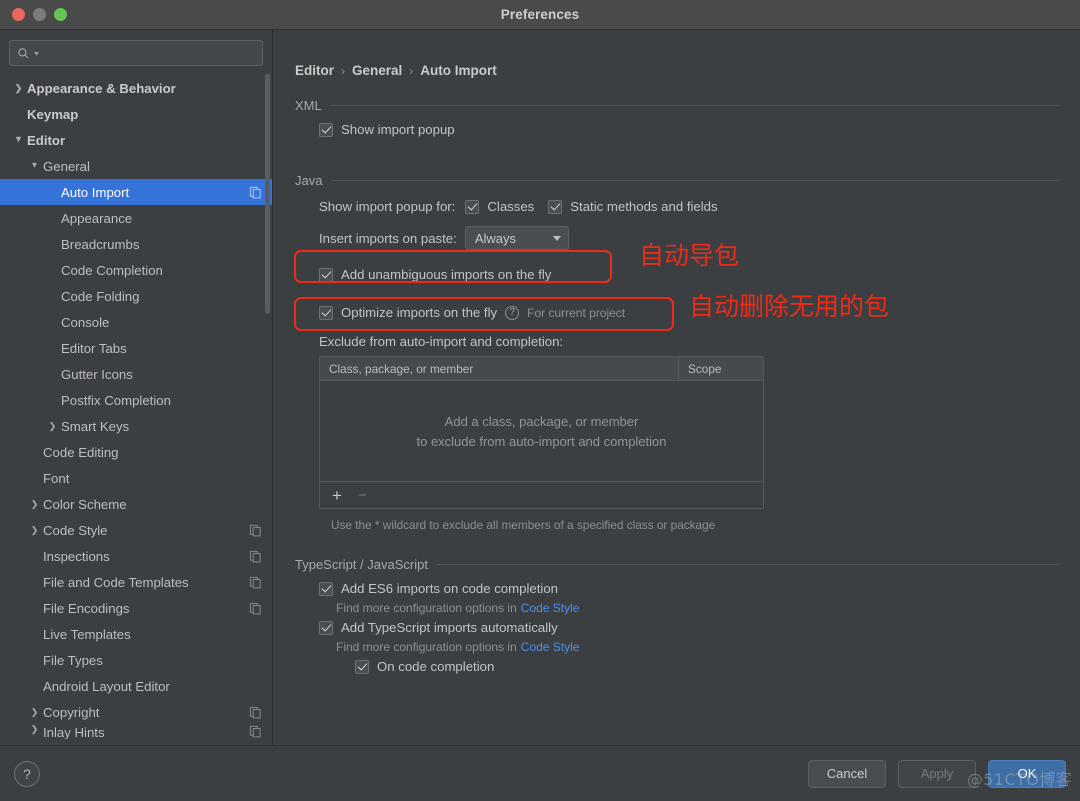  I want to click on sidebar-item-general: ▾ General, so click(136, 166).